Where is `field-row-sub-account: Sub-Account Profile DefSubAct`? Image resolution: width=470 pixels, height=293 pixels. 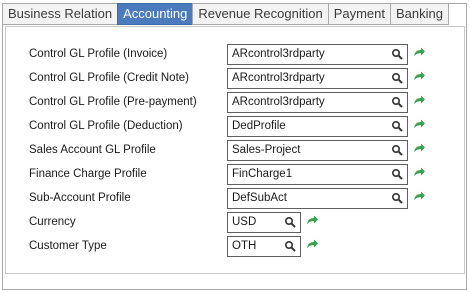
field-row-sub-account: Sub-Account Profile DefSubAct is located at coordinates (236, 199).